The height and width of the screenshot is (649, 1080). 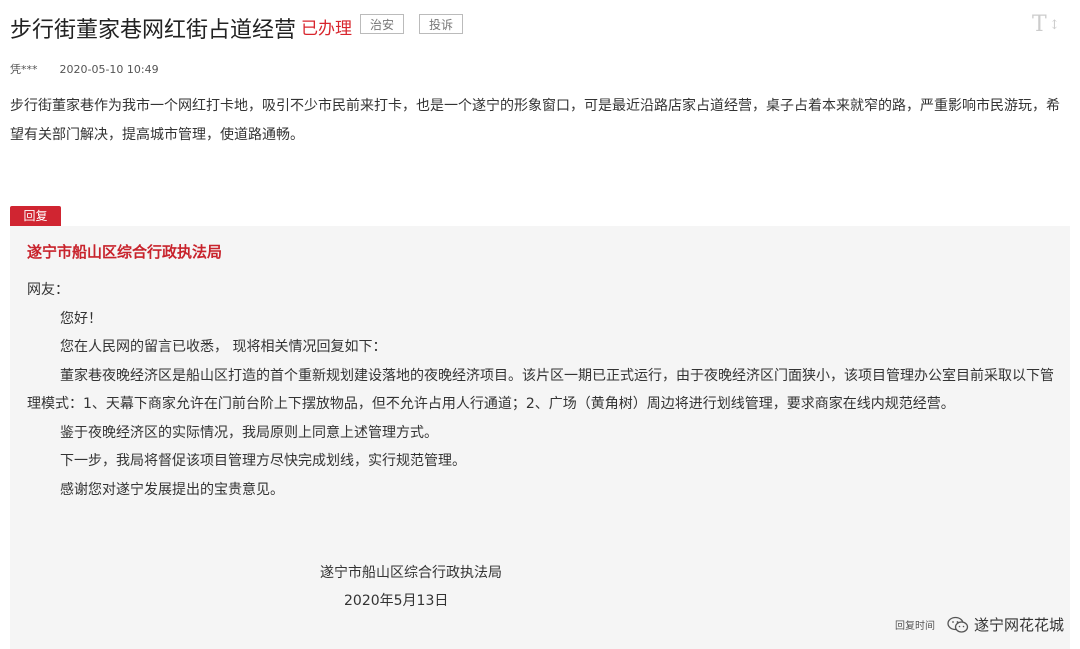 What do you see at coordinates (411, 573) in the screenshot?
I see `signature-org: 遂宁市船山区综合行政执法局` at bounding box center [411, 573].